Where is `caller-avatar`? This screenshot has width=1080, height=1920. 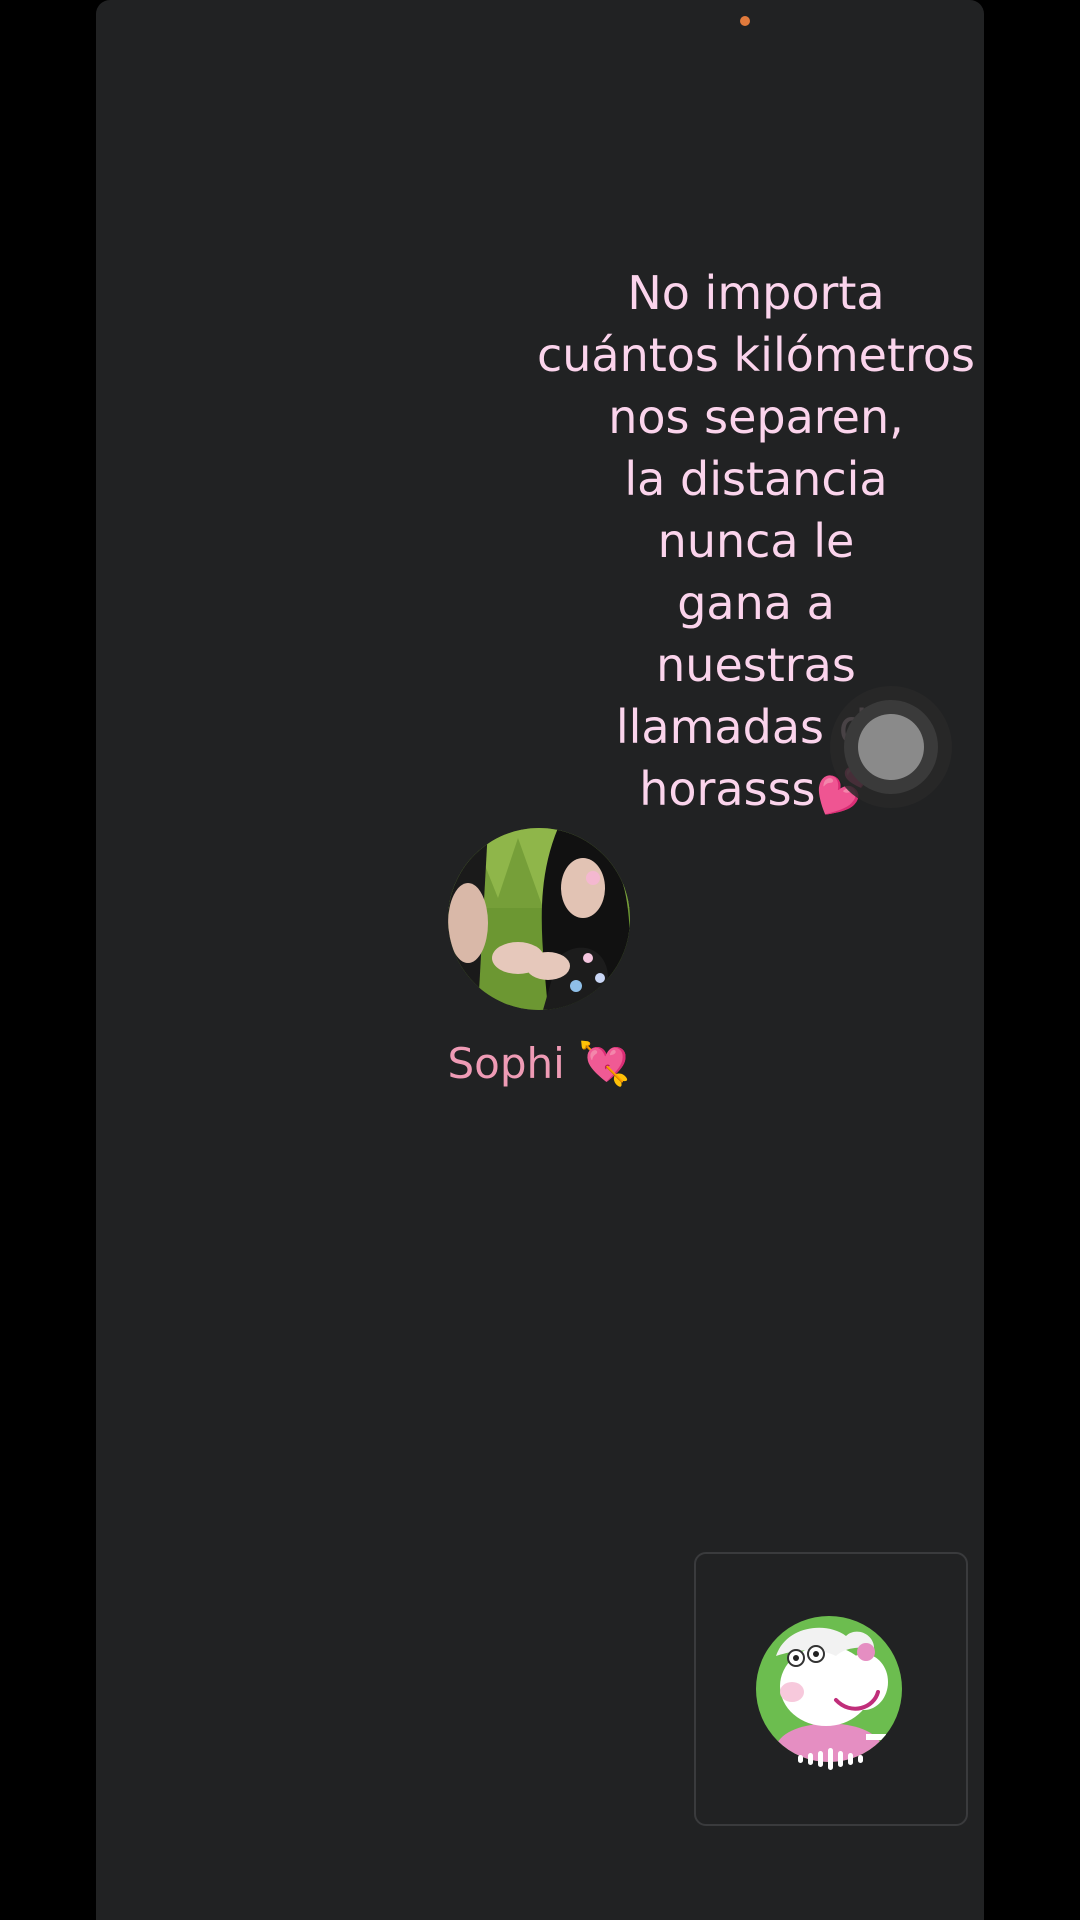
caller-avatar is located at coordinates (539, 919).